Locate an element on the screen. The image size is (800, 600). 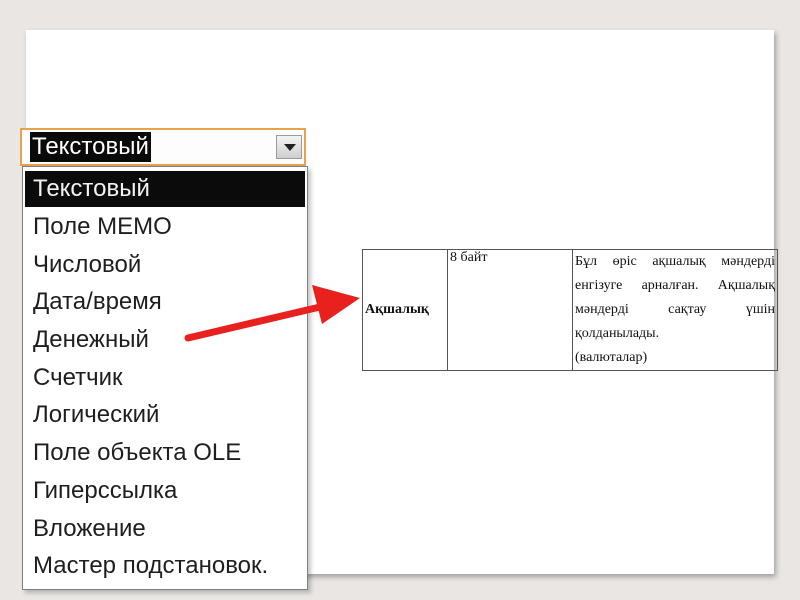
list-item-ole-object: Поле объекта OLE is located at coordinates (165, 453).